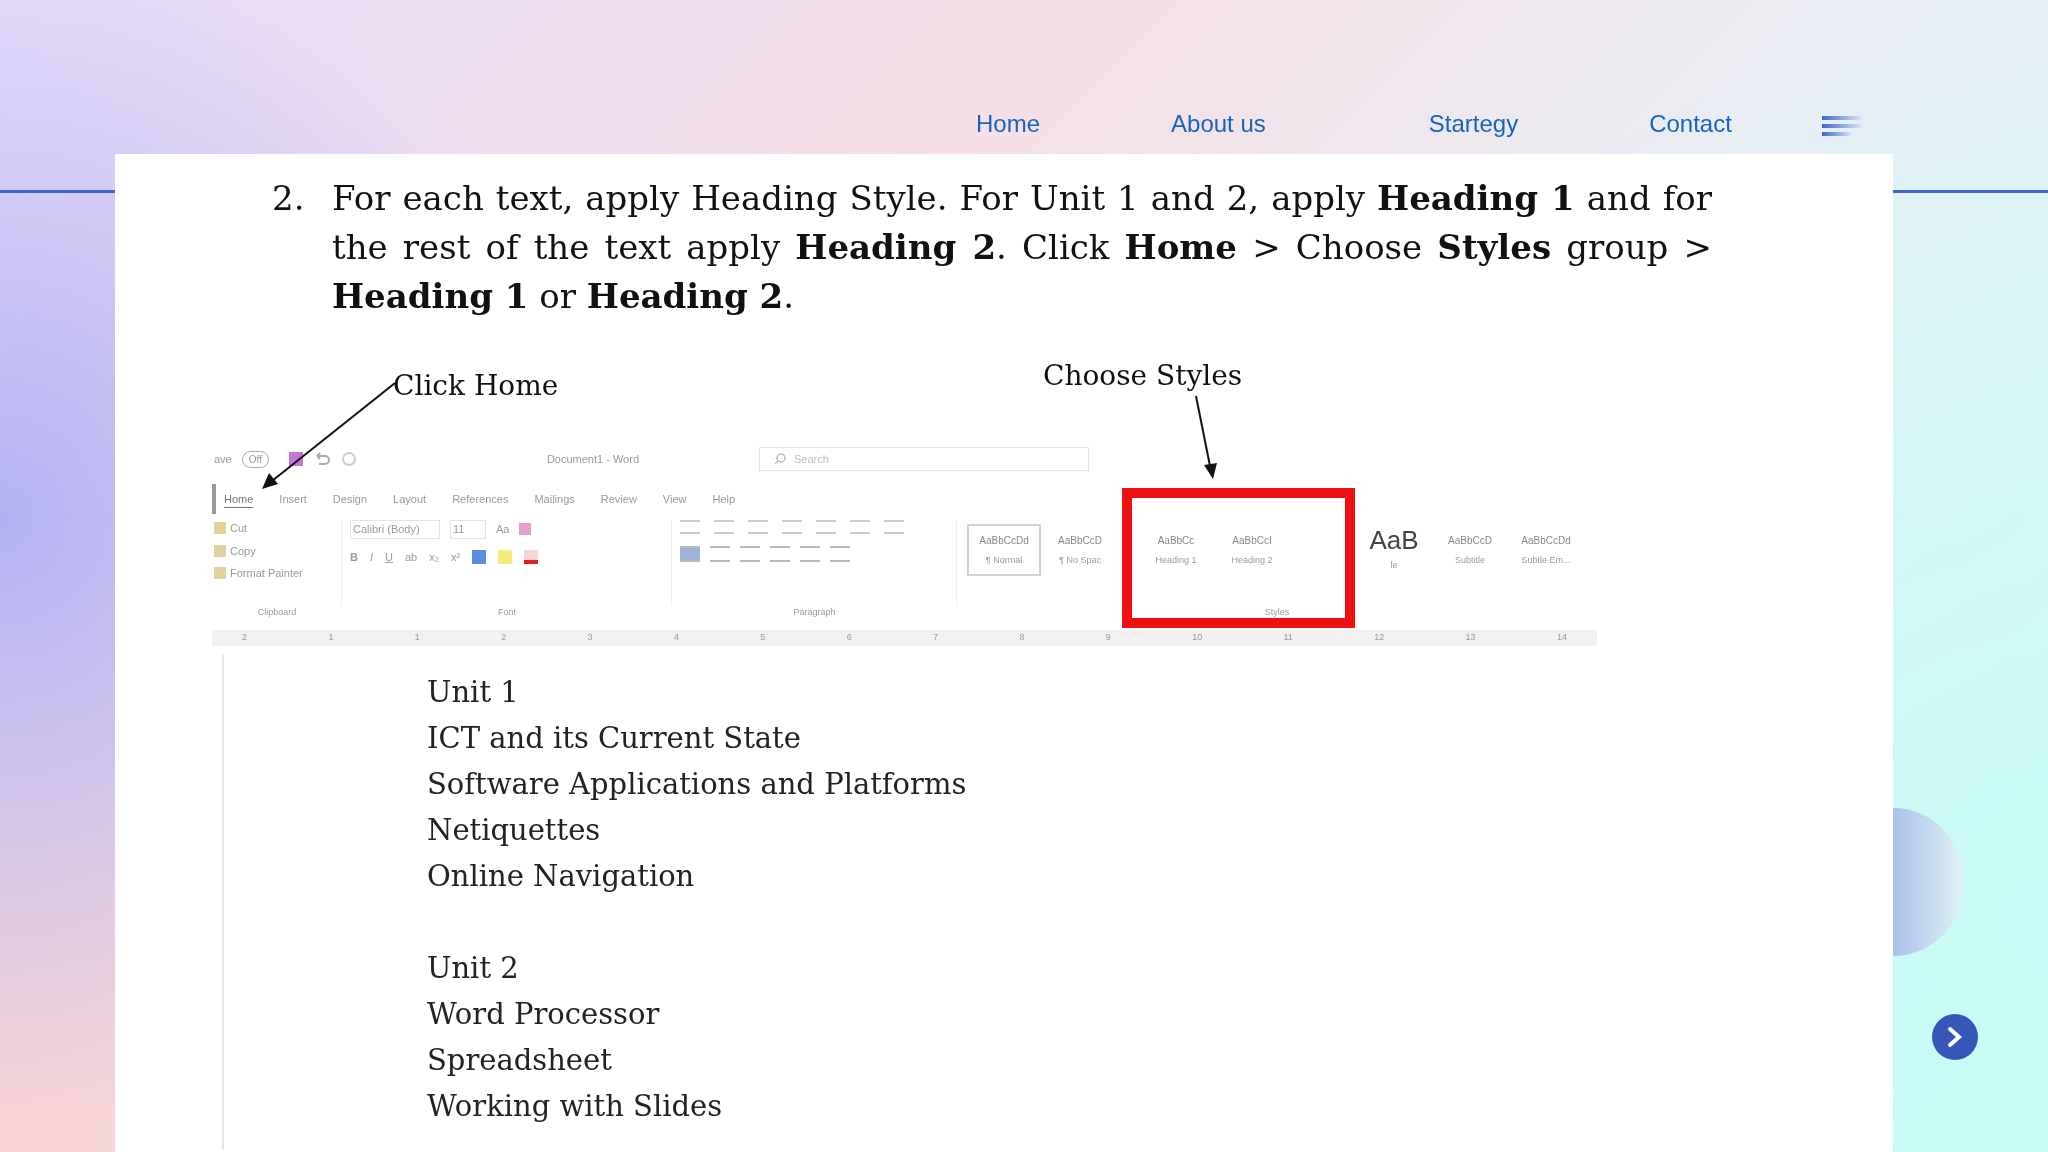 The height and width of the screenshot is (1152, 2048). I want to click on format-button: x², so click(456, 556).